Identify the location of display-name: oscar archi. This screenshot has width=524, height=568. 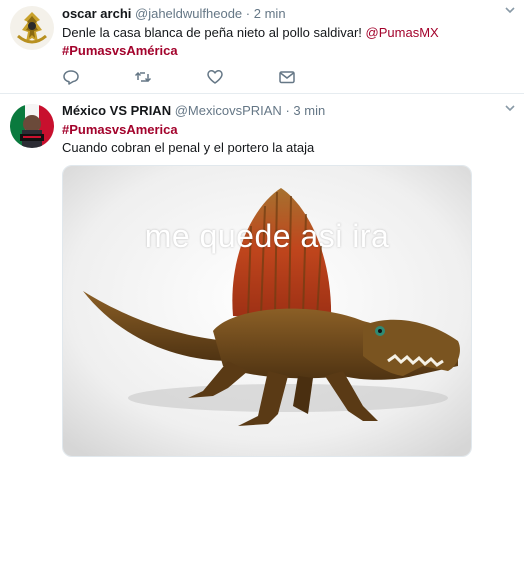
(96, 13).